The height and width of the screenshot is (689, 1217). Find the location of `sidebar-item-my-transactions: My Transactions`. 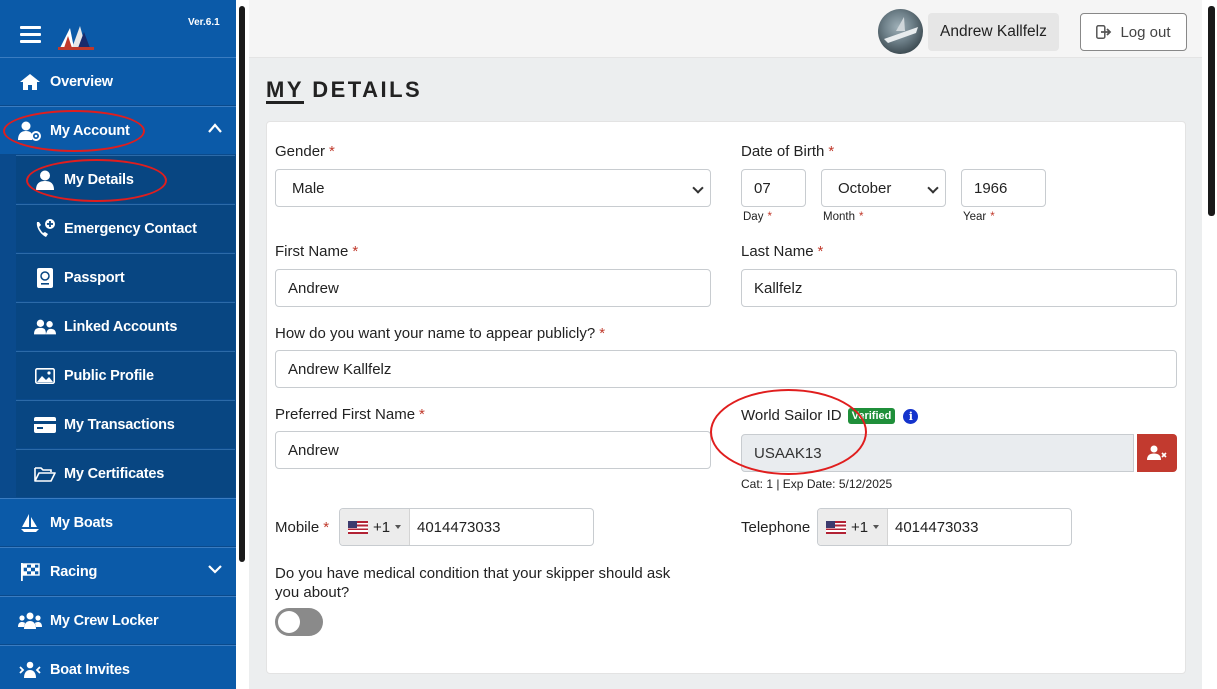

sidebar-item-my-transactions: My Transactions is located at coordinates (125, 424).